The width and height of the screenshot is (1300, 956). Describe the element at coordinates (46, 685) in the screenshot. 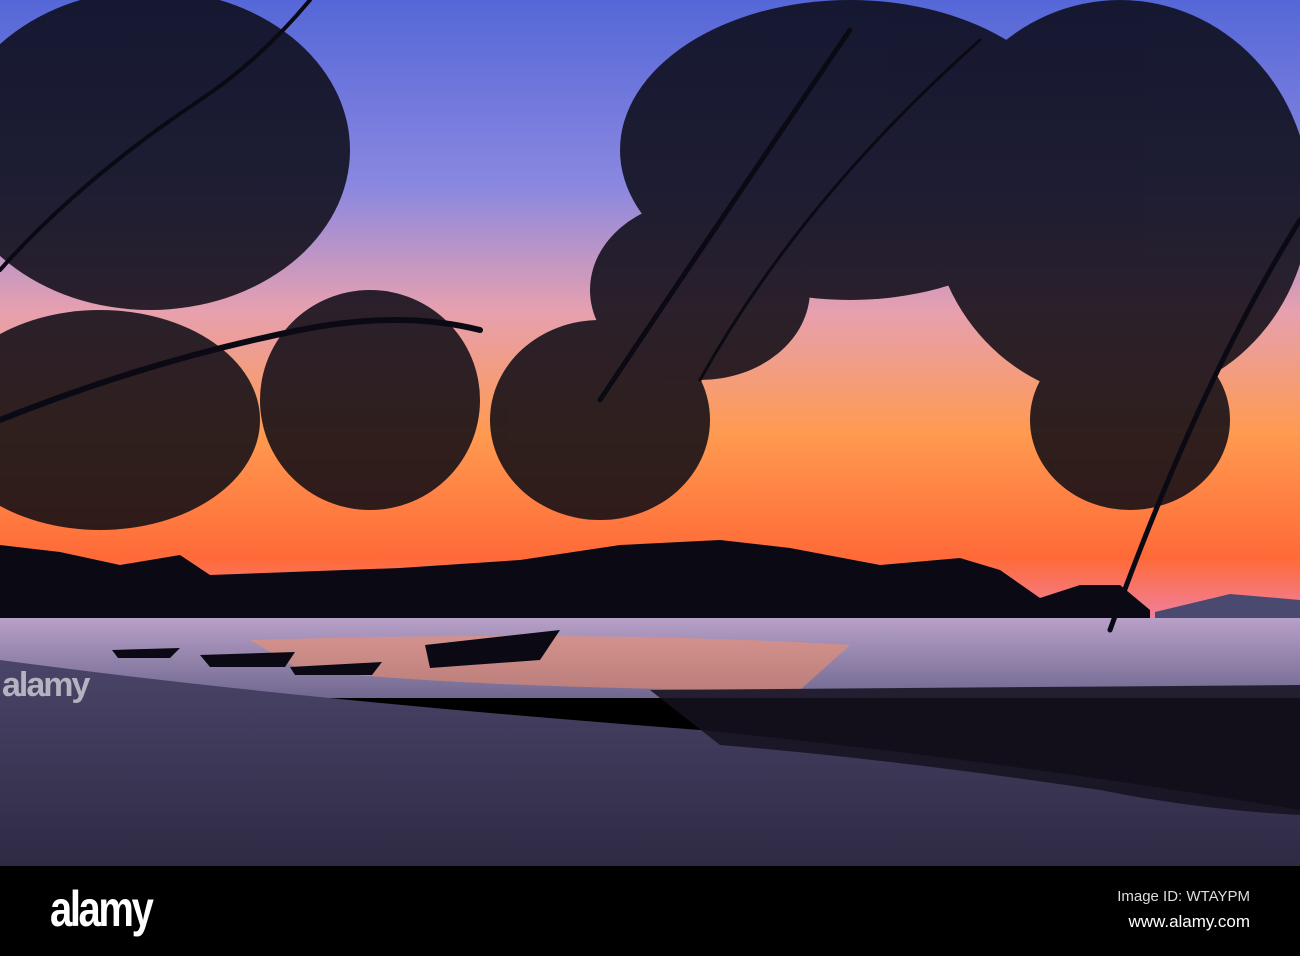

I see `watermark-text: alamy` at that location.